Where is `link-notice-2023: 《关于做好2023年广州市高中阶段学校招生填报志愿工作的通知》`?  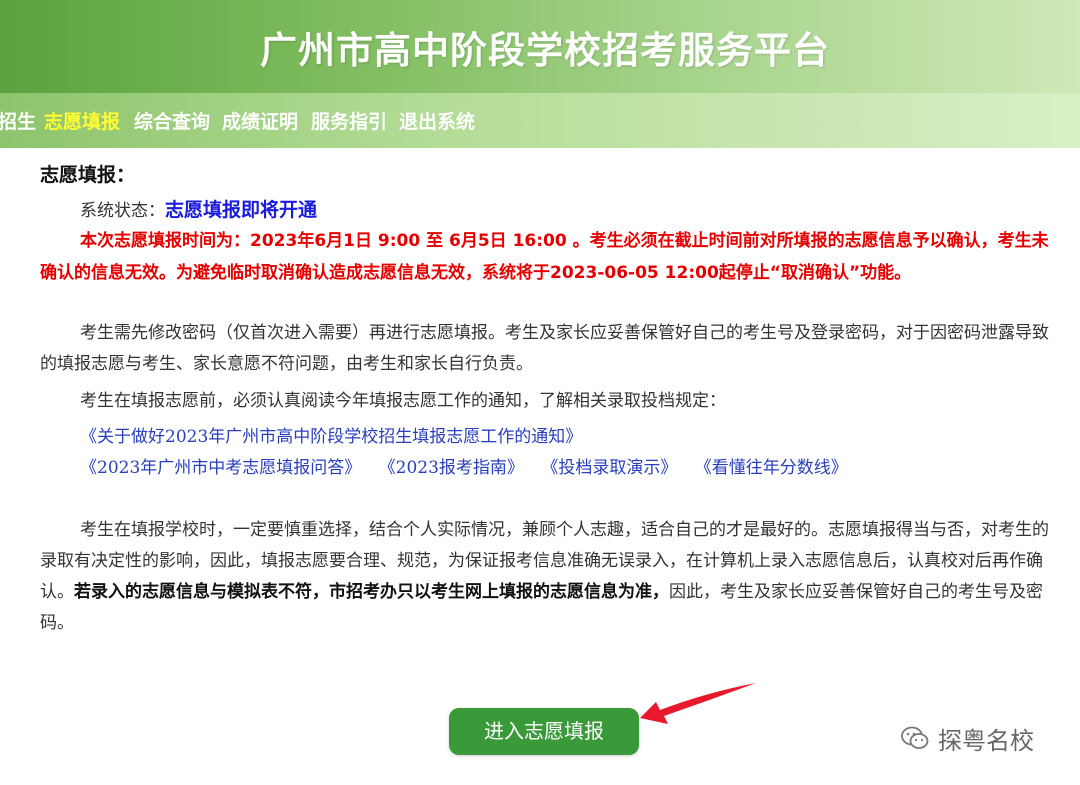
link-notice-2023: 《关于做好2023年广州市高中阶段学校招生填报志愿工作的通知》 is located at coordinates (331, 437).